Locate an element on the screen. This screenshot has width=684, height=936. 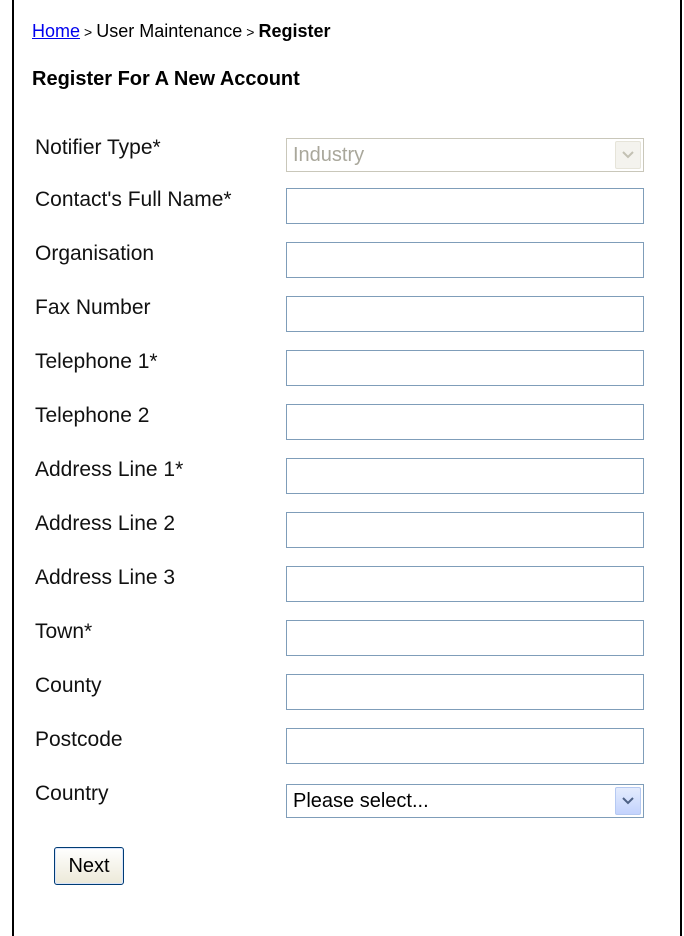
notifier-type-row: Notifier Type* Industry is located at coordinates (352, 154).